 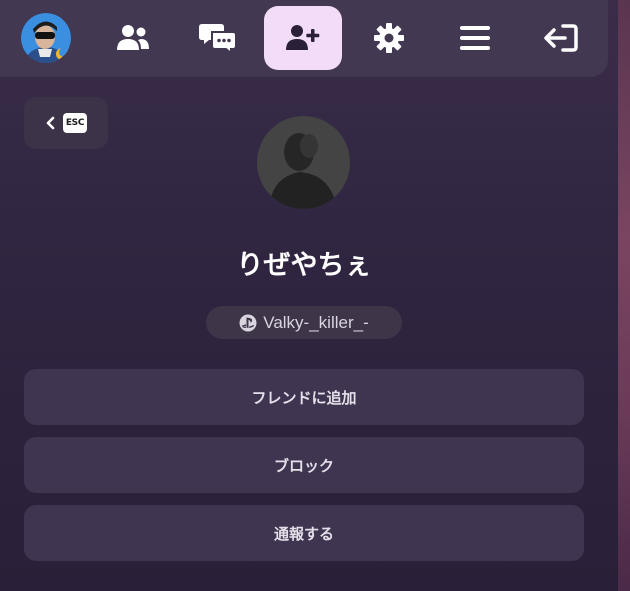 I want to click on logout-icon, so click(x=561, y=38).